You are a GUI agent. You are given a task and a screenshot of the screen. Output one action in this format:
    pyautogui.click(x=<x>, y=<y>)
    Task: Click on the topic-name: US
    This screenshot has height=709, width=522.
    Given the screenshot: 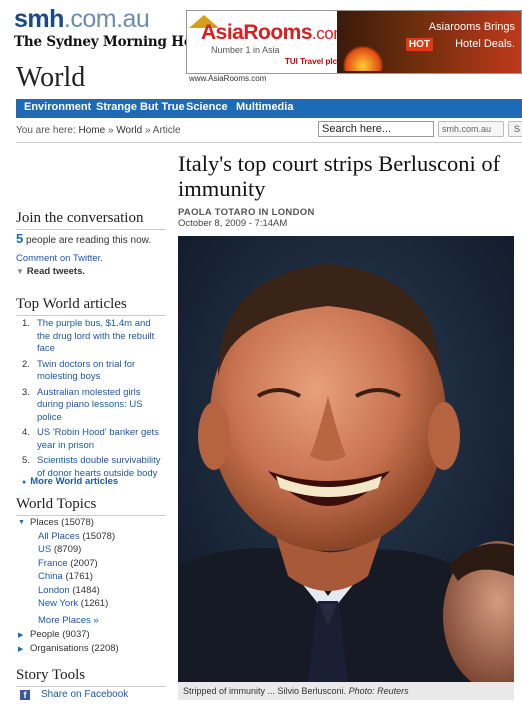 What is the action you would take?
    pyautogui.click(x=44, y=549)
    